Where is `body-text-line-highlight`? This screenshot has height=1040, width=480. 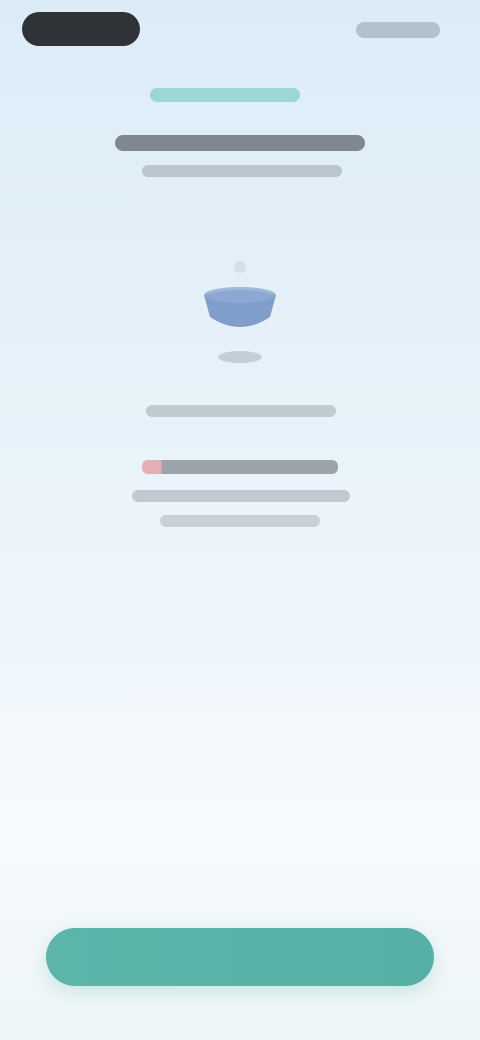
body-text-line-highlight is located at coordinates (240, 467).